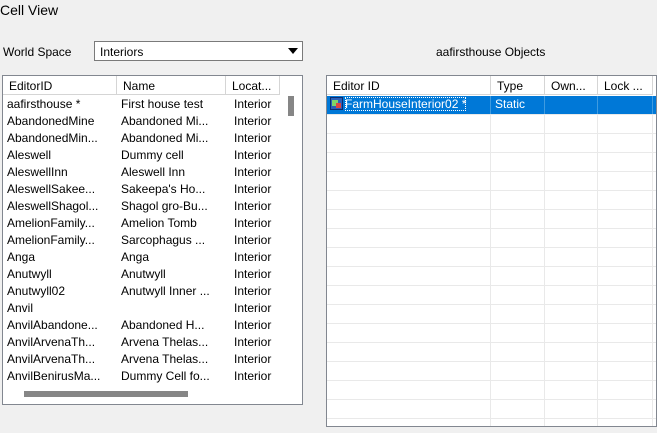  I want to click on table-row: Aleswell Dummy cell Interior, so click(152, 155).